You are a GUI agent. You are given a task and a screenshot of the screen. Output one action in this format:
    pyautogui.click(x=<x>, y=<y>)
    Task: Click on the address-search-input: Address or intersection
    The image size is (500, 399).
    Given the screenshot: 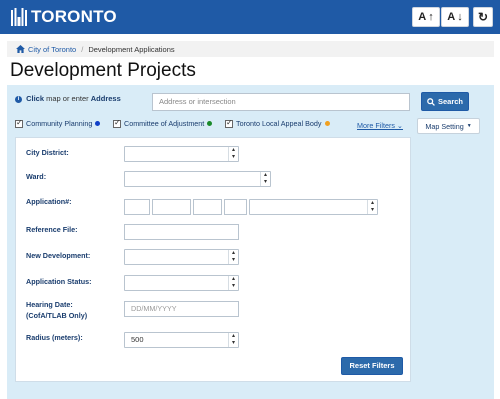 What is the action you would take?
    pyautogui.click(x=281, y=102)
    